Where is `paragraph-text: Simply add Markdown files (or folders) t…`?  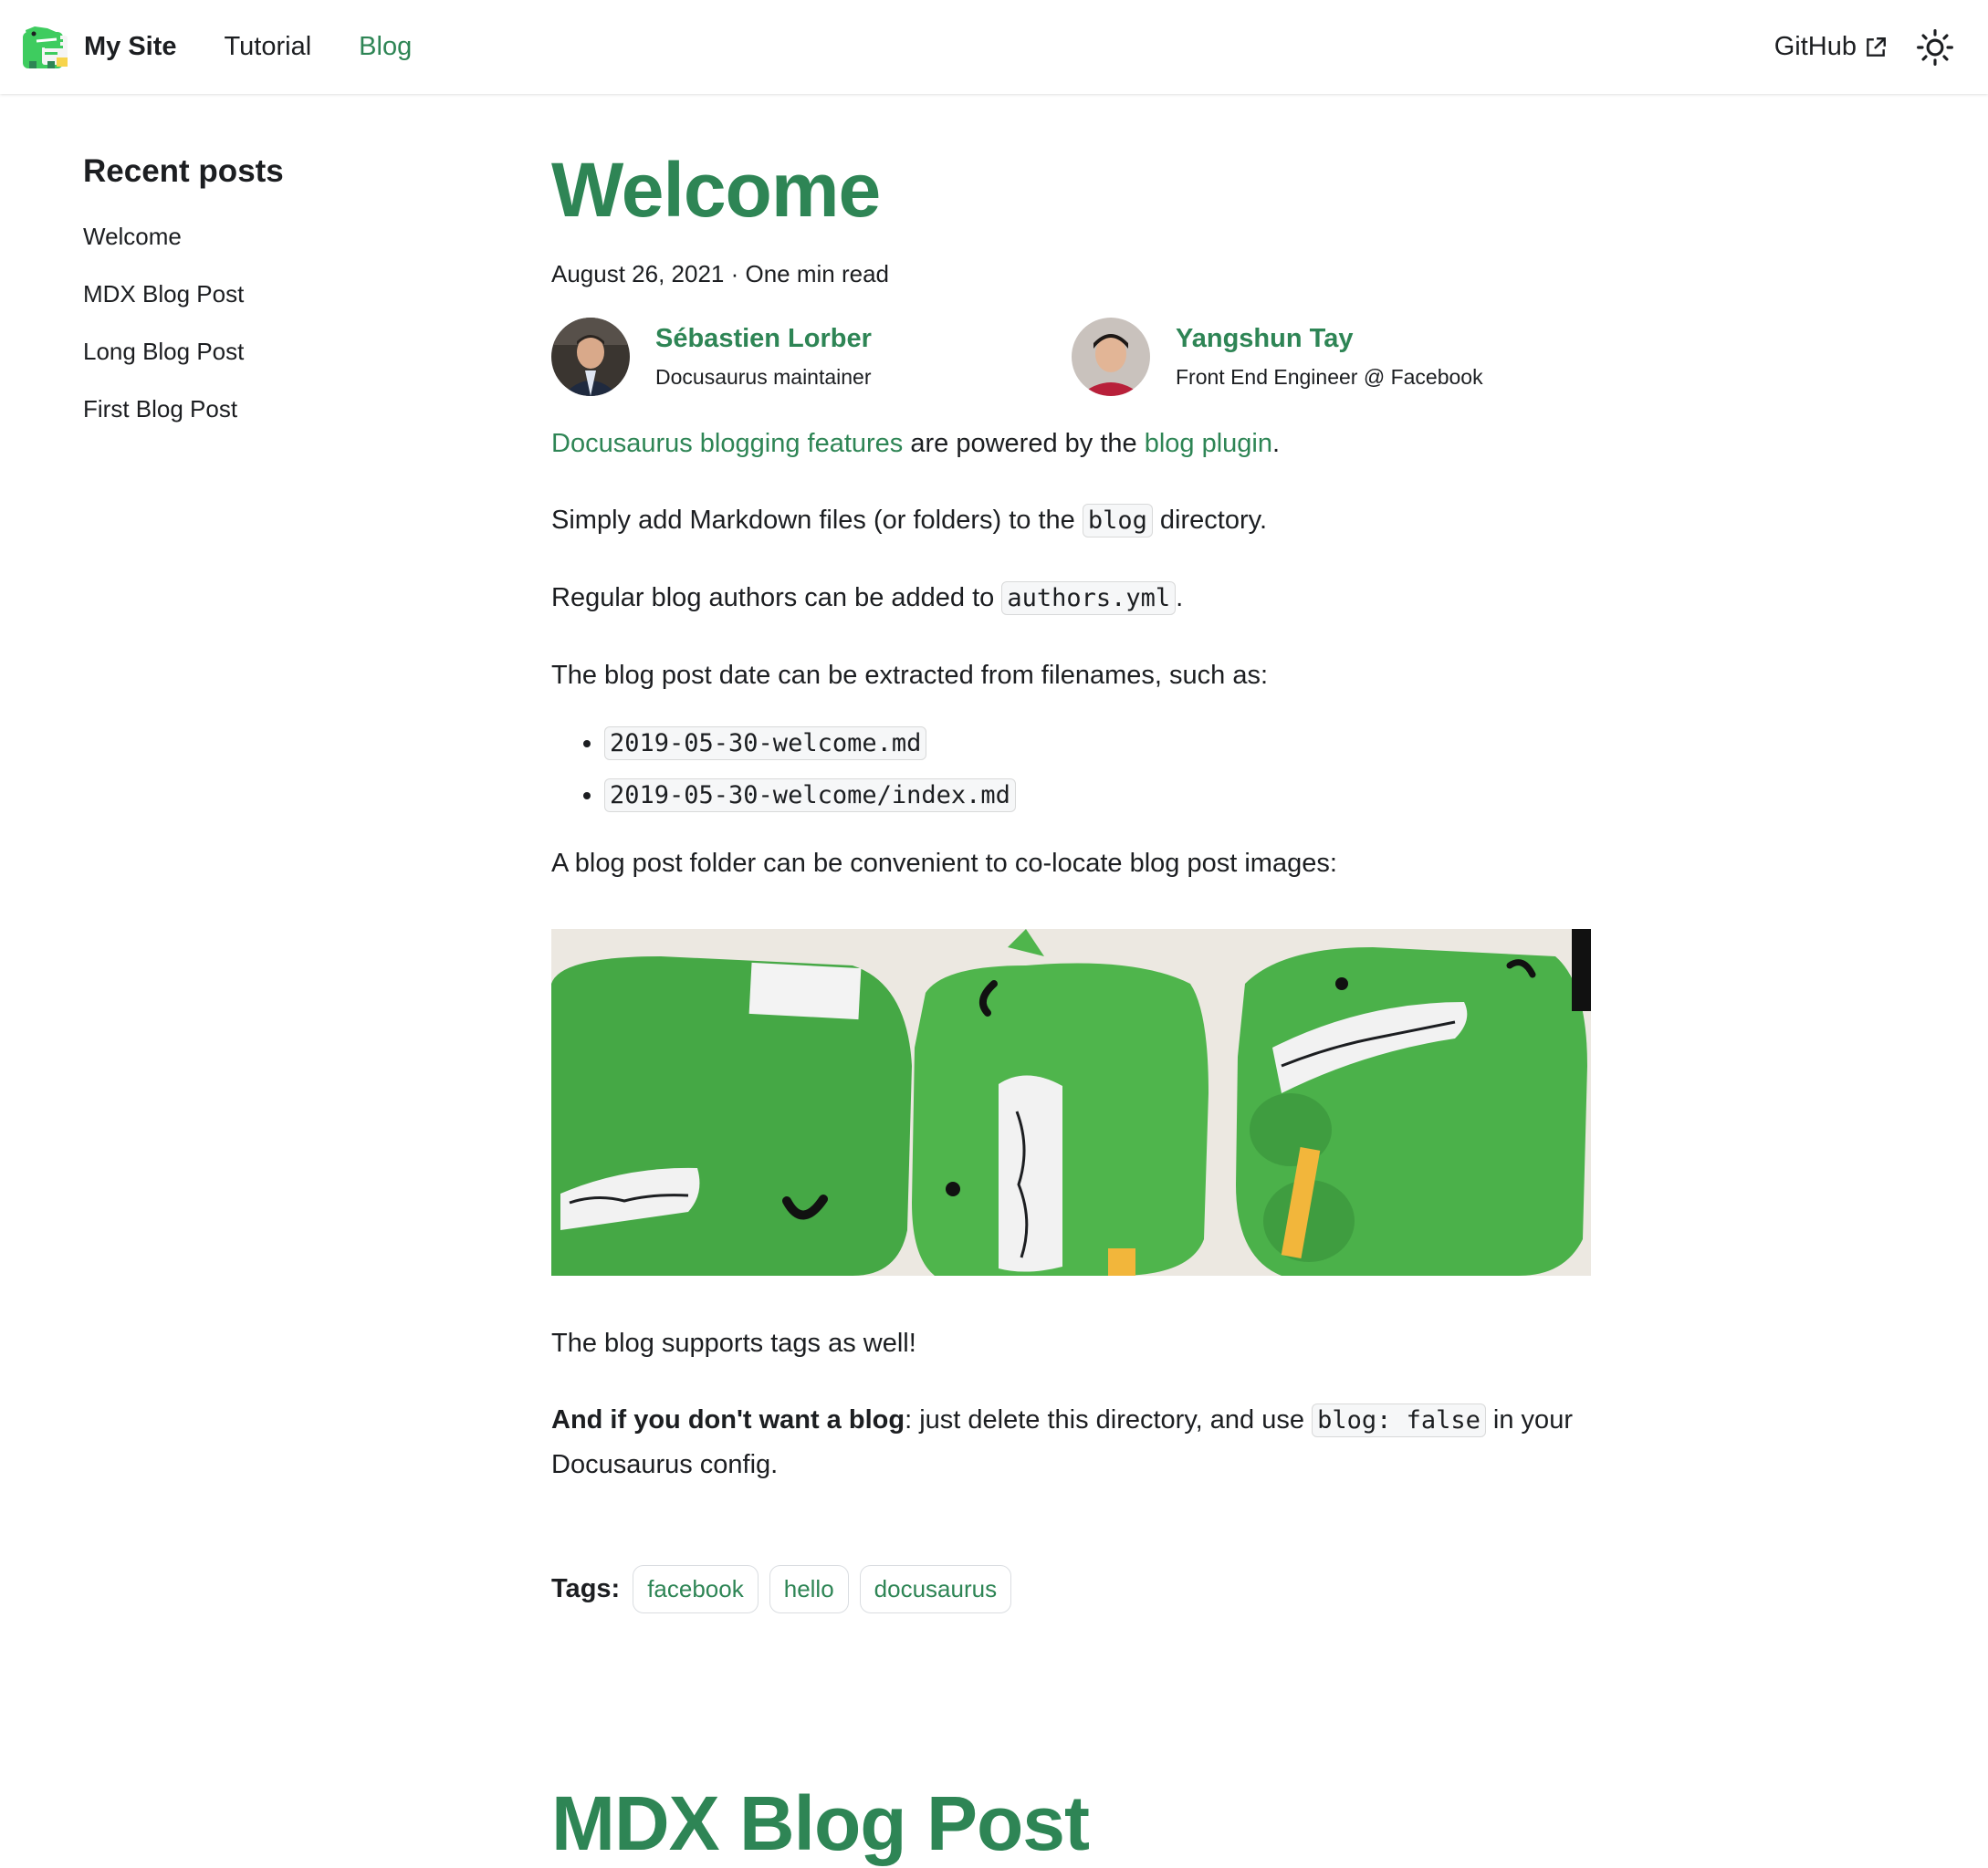 paragraph-text: Simply add Markdown files (or folders) t… is located at coordinates (817, 520).